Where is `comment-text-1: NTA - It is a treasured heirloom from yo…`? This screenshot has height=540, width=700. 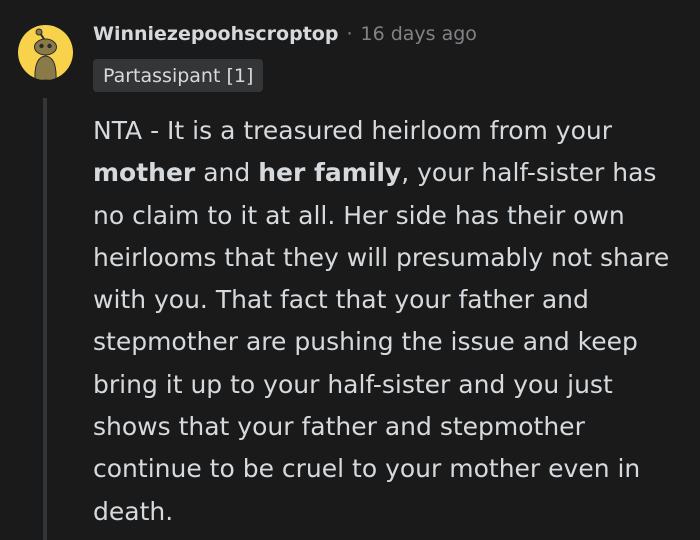
comment-text-1: NTA - It is a treasured heirloom from yo… is located at coordinates (353, 130).